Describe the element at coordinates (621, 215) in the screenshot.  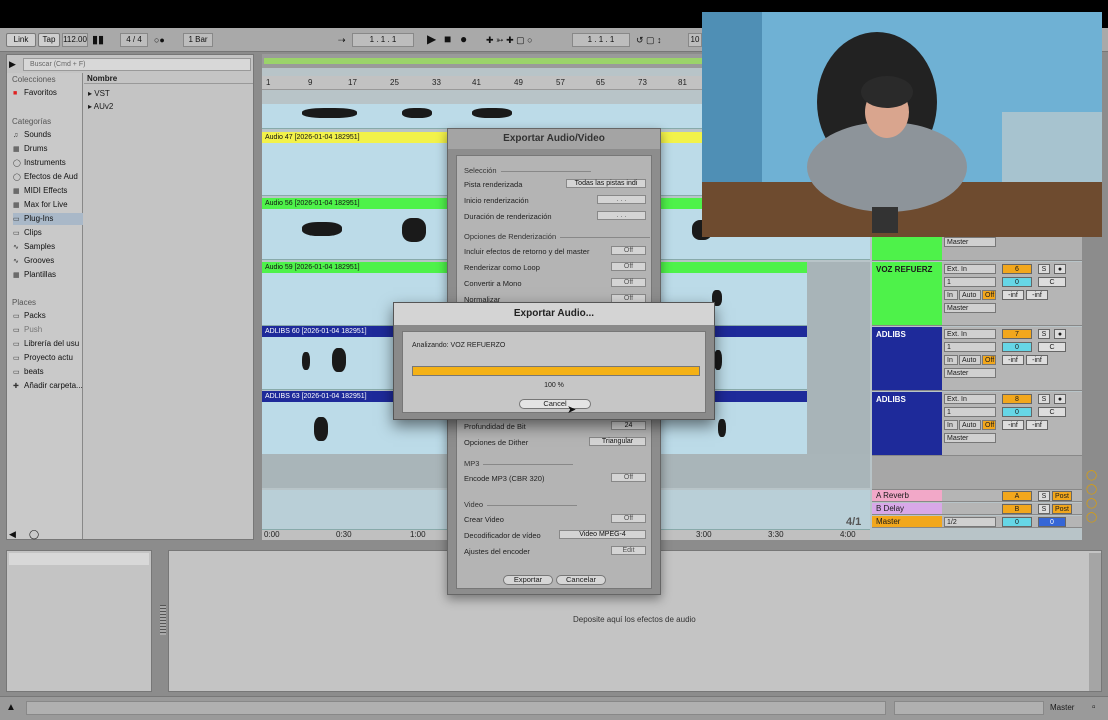
I see `render-length-field: . . .` at that location.